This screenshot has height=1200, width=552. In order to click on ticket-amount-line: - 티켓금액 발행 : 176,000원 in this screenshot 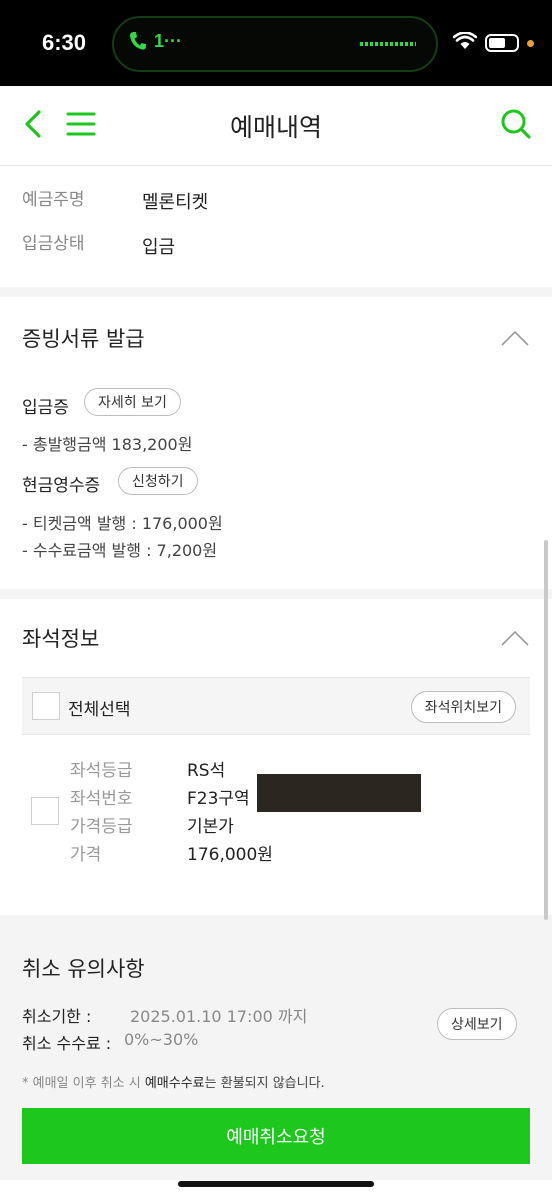, I will do `click(122, 523)`.